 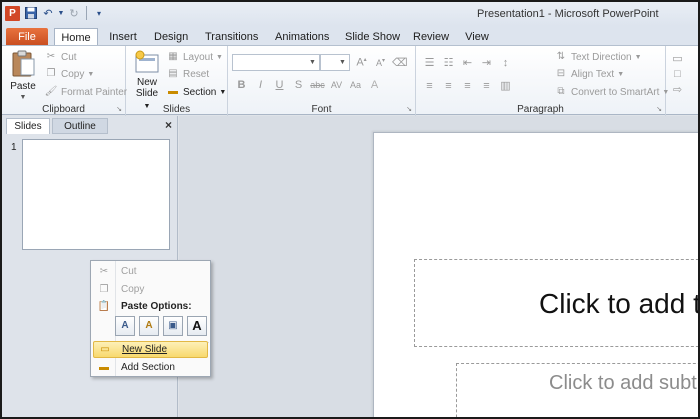 I want to click on align-center-icon: ≡, so click(x=448, y=86).